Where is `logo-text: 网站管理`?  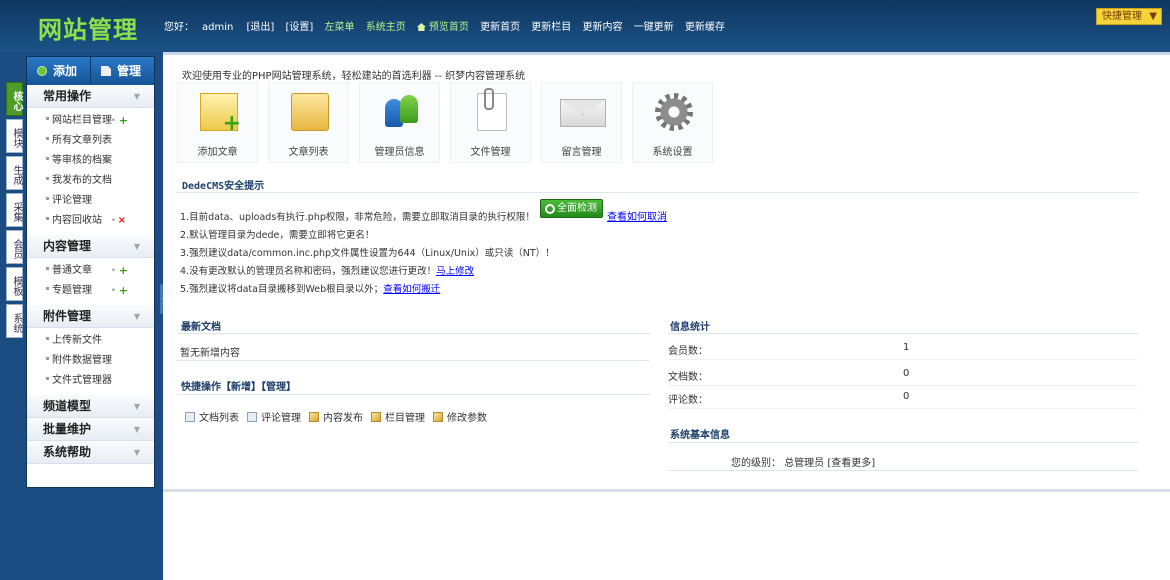 logo-text: 网站管理 is located at coordinates (88, 30).